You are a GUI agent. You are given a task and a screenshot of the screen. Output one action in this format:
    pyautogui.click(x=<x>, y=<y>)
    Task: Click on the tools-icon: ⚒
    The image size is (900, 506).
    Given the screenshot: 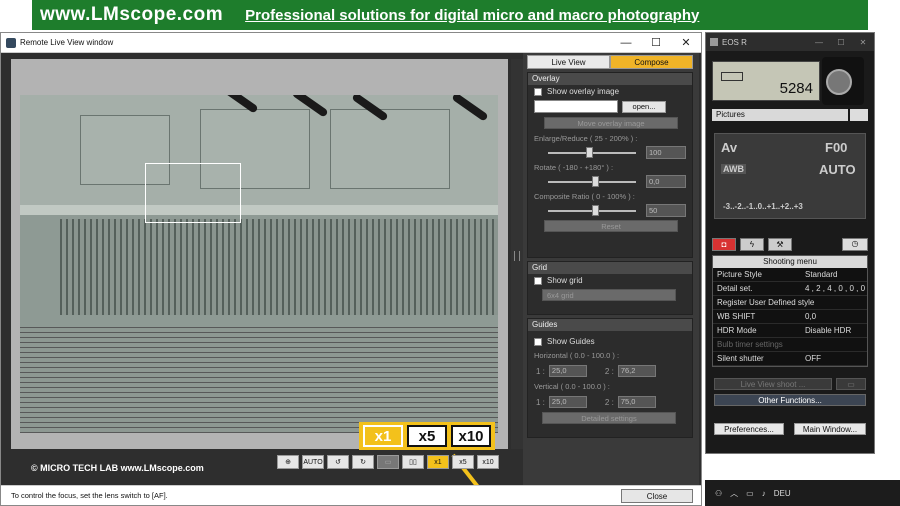 What is the action you would take?
    pyautogui.click(x=780, y=244)
    